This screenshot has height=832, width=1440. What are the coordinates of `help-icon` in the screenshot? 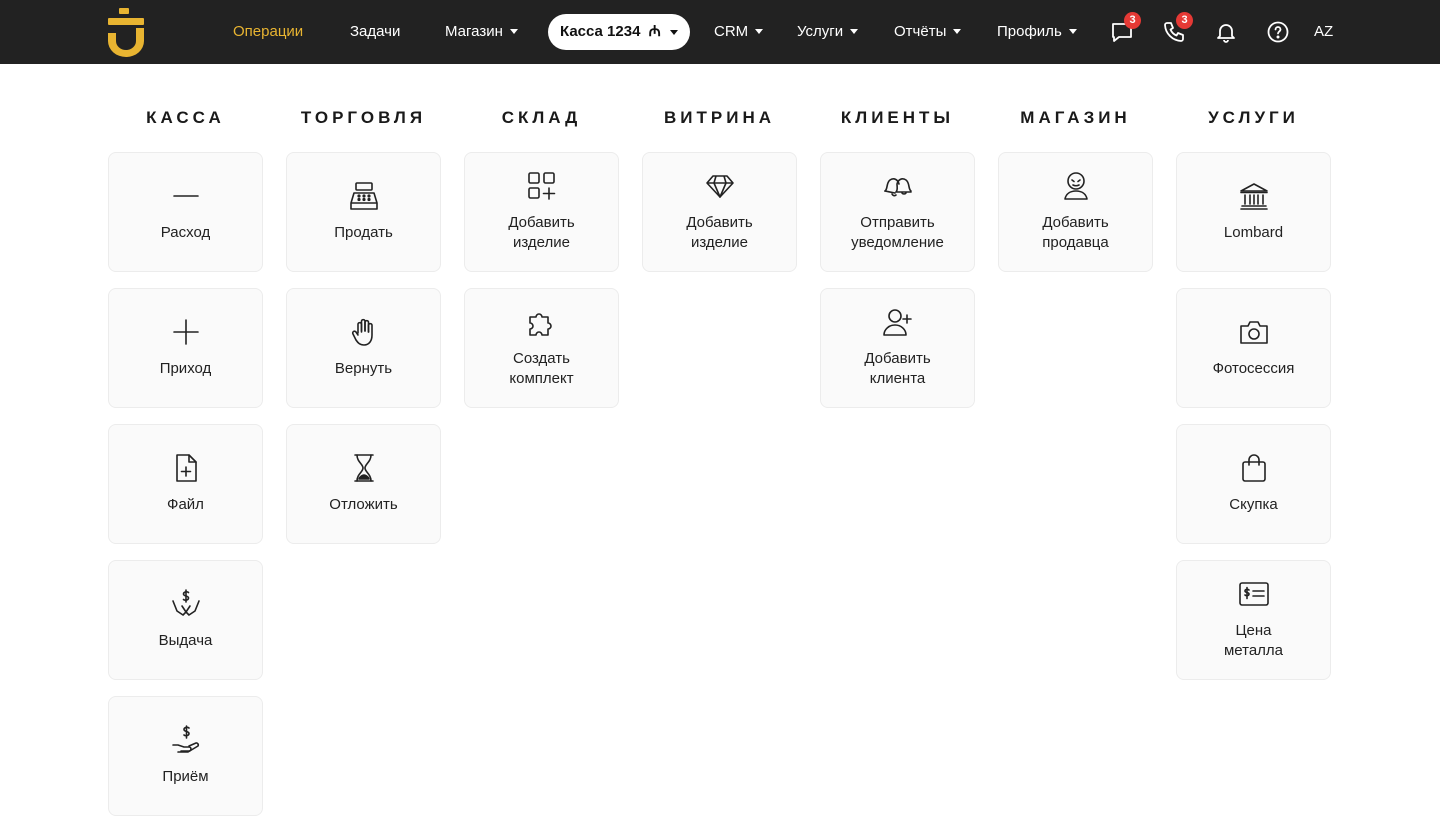 It's located at (1278, 32).